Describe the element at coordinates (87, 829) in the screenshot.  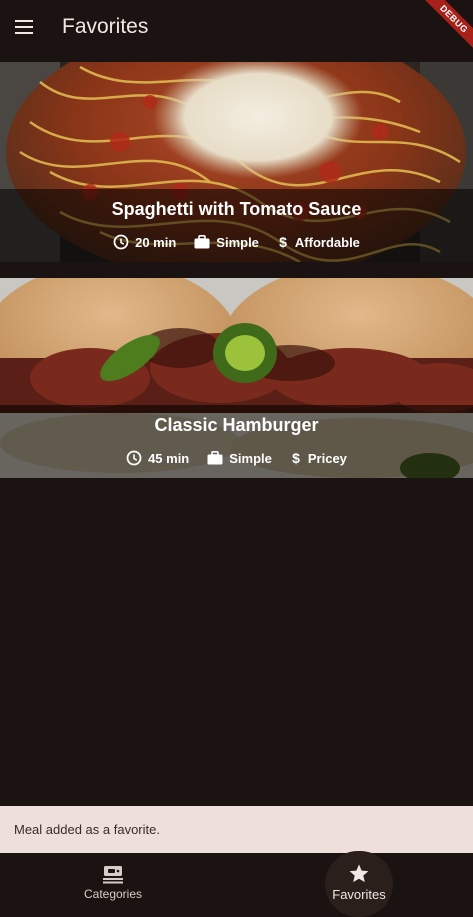
I see `snackbar-message: Meal added as a favorite.` at that location.